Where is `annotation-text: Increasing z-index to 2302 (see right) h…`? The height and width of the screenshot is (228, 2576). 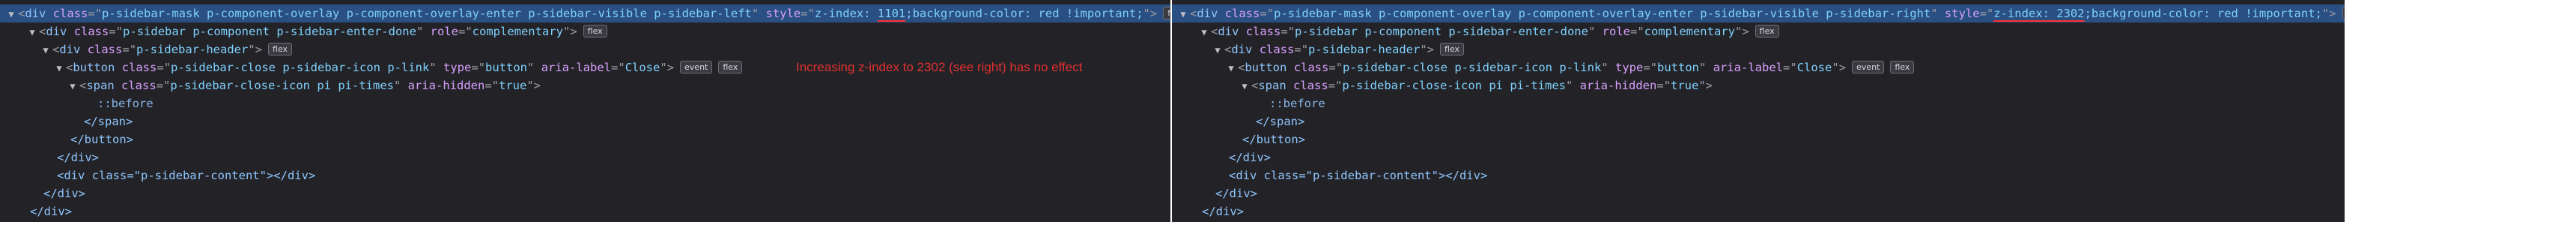
annotation-text: Increasing z-index to 2302 (see right) h… is located at coordinates (939, 67).